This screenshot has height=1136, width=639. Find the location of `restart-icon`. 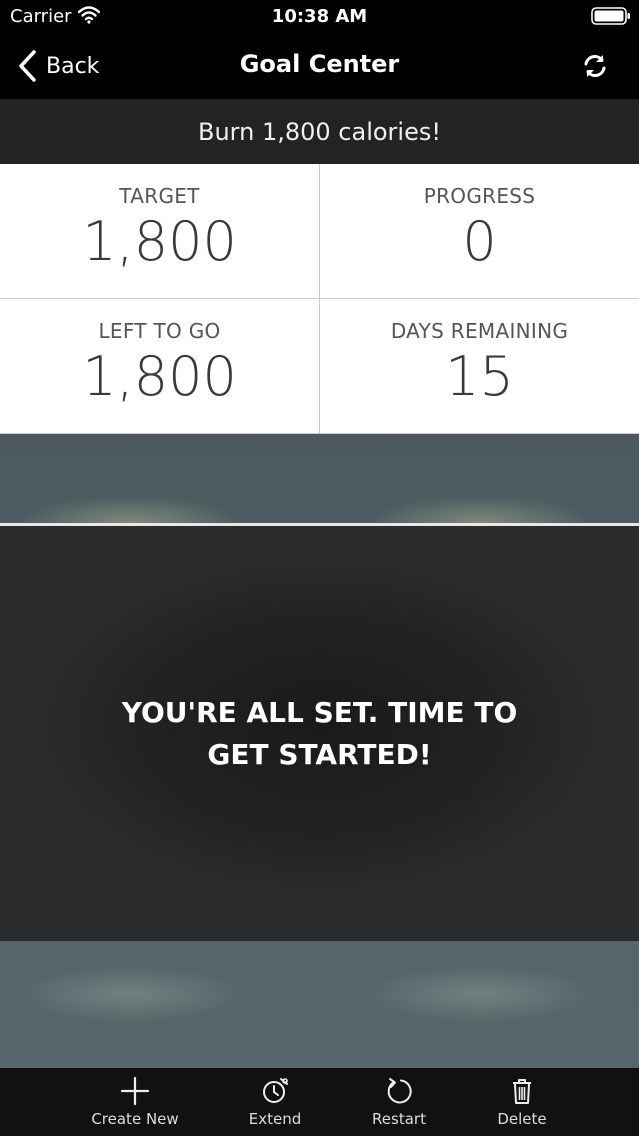

restart-icon is located at coordinates (399, 1091).